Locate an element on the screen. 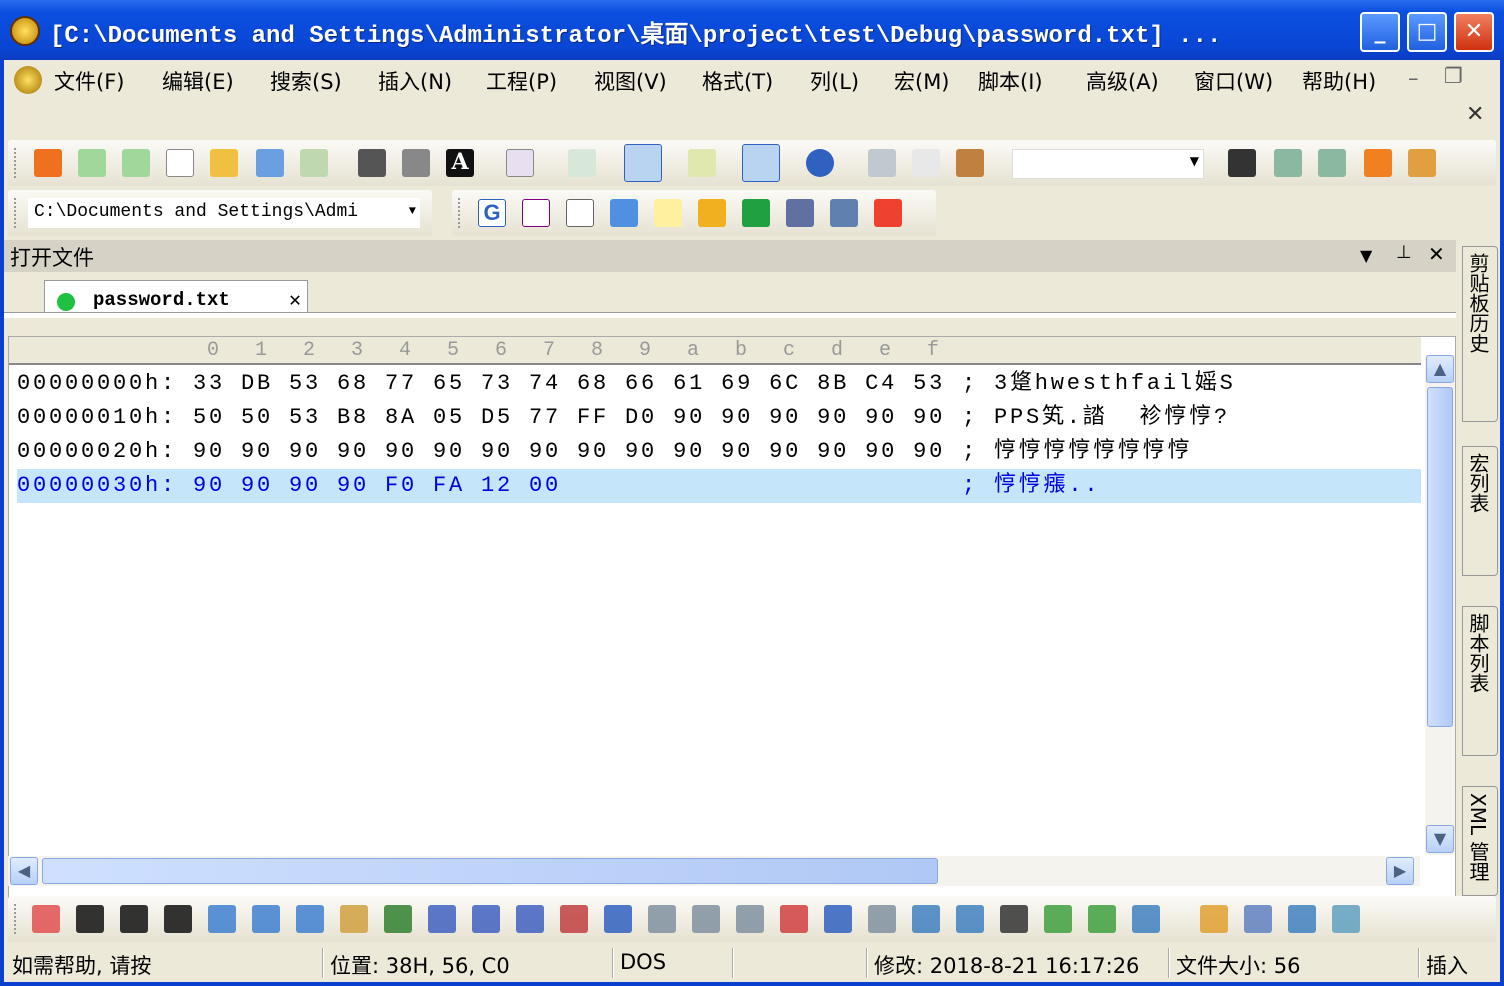 The image size is (1504, 986). save-icon is located at coordinates (314, 163).